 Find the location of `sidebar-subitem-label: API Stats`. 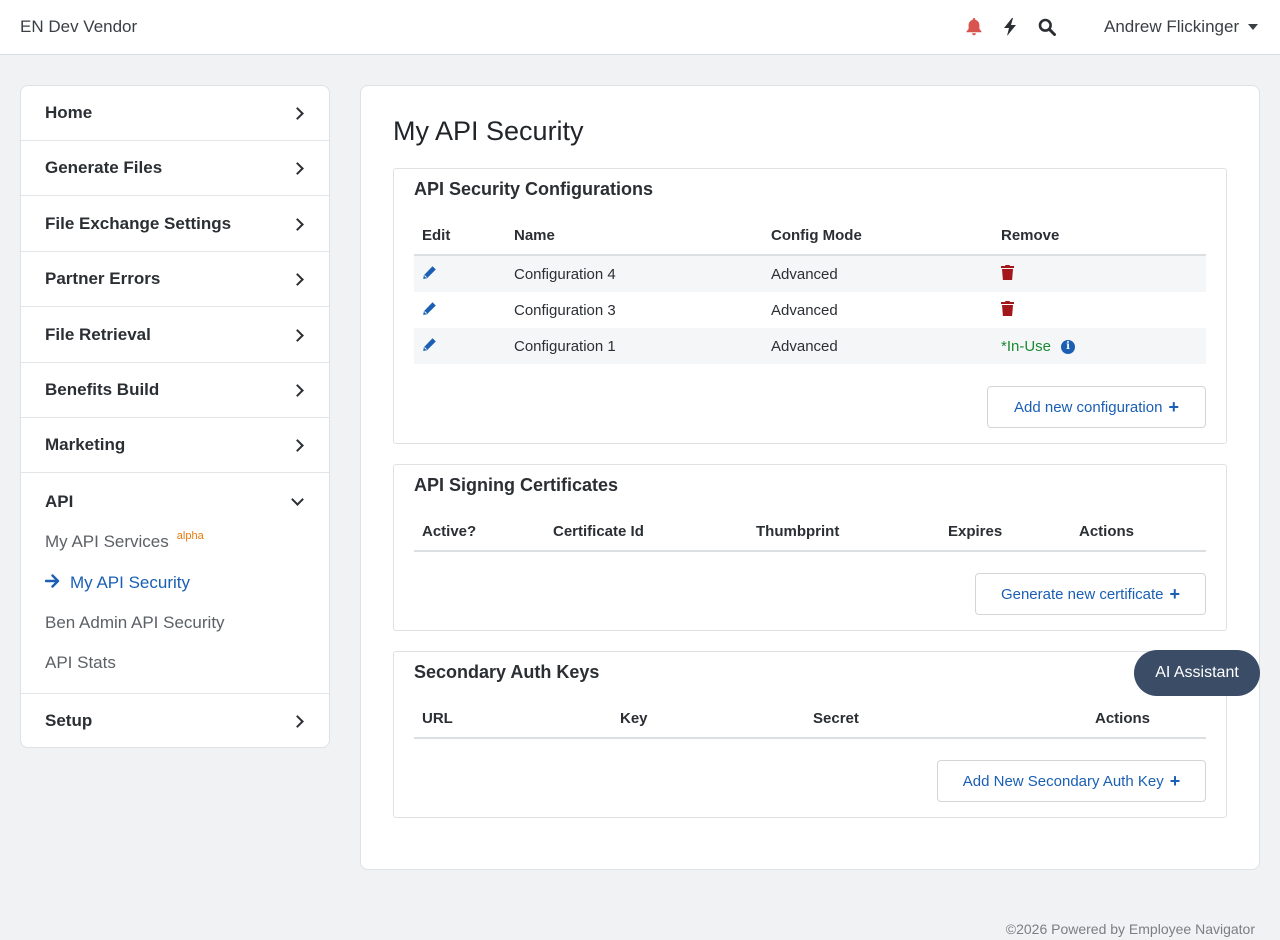

sidebar-subitem-label: API Stats is located at coordinates (80, 662).